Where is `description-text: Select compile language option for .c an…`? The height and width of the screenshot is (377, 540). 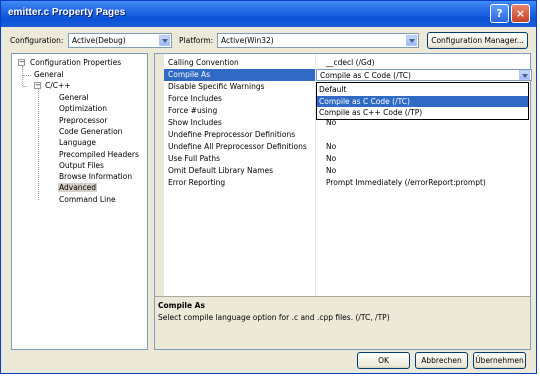
description-text: Select compile language option for .c an… is located at coordinates (274, 317).